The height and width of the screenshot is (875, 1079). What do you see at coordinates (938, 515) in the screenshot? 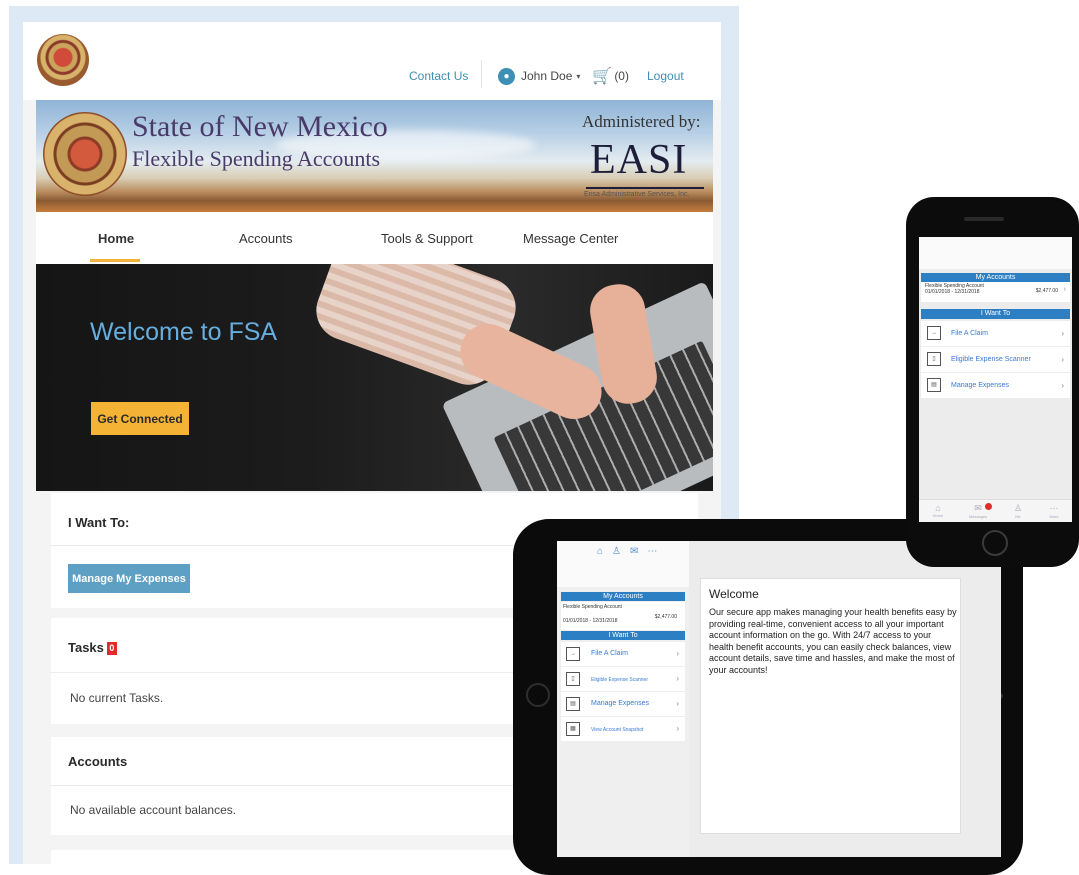
I see `phone-tab-label: Home` at bounding box center [938, 515].